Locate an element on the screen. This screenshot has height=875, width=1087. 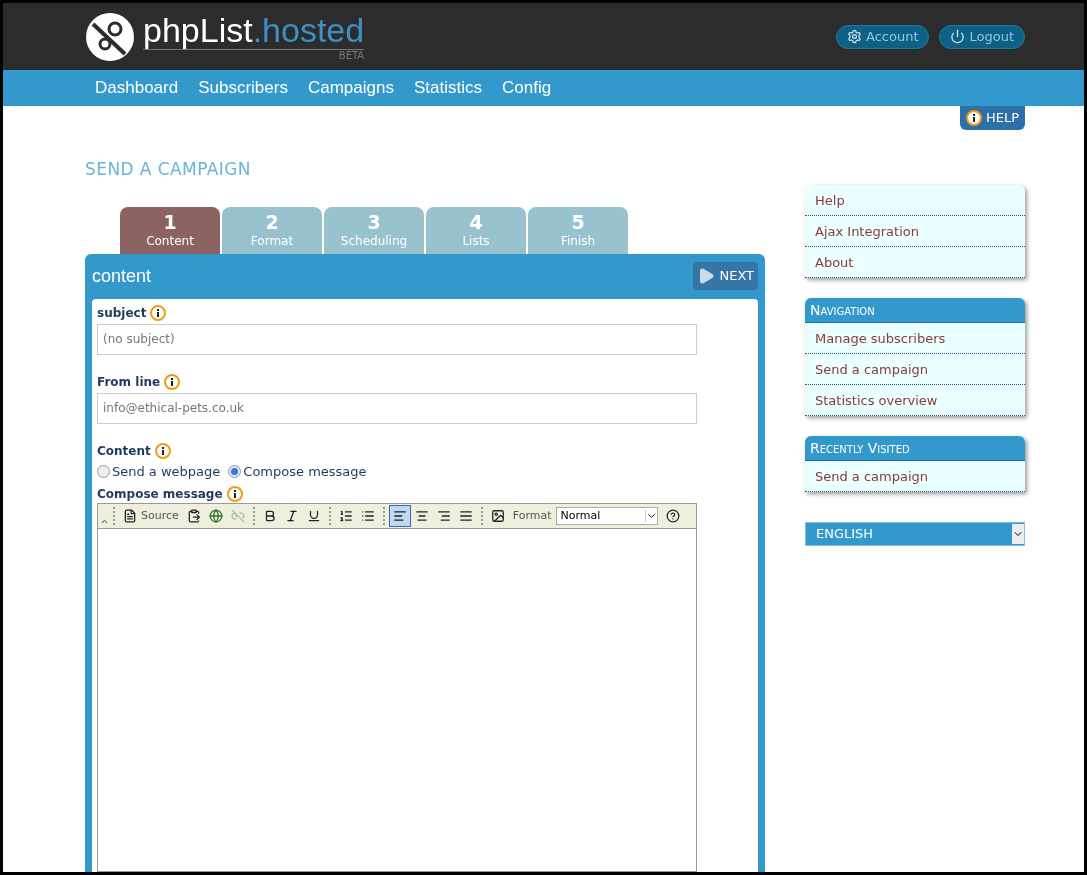
italic-icon is located at coordinates (291, 516).